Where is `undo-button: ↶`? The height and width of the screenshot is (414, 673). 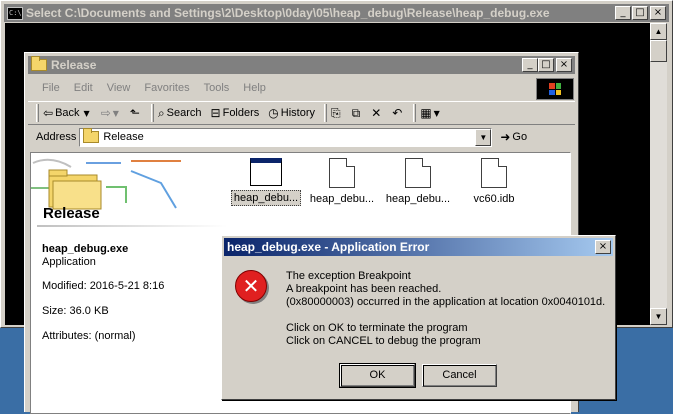
undo-button: ↶ is located at coordinates (398, 113).